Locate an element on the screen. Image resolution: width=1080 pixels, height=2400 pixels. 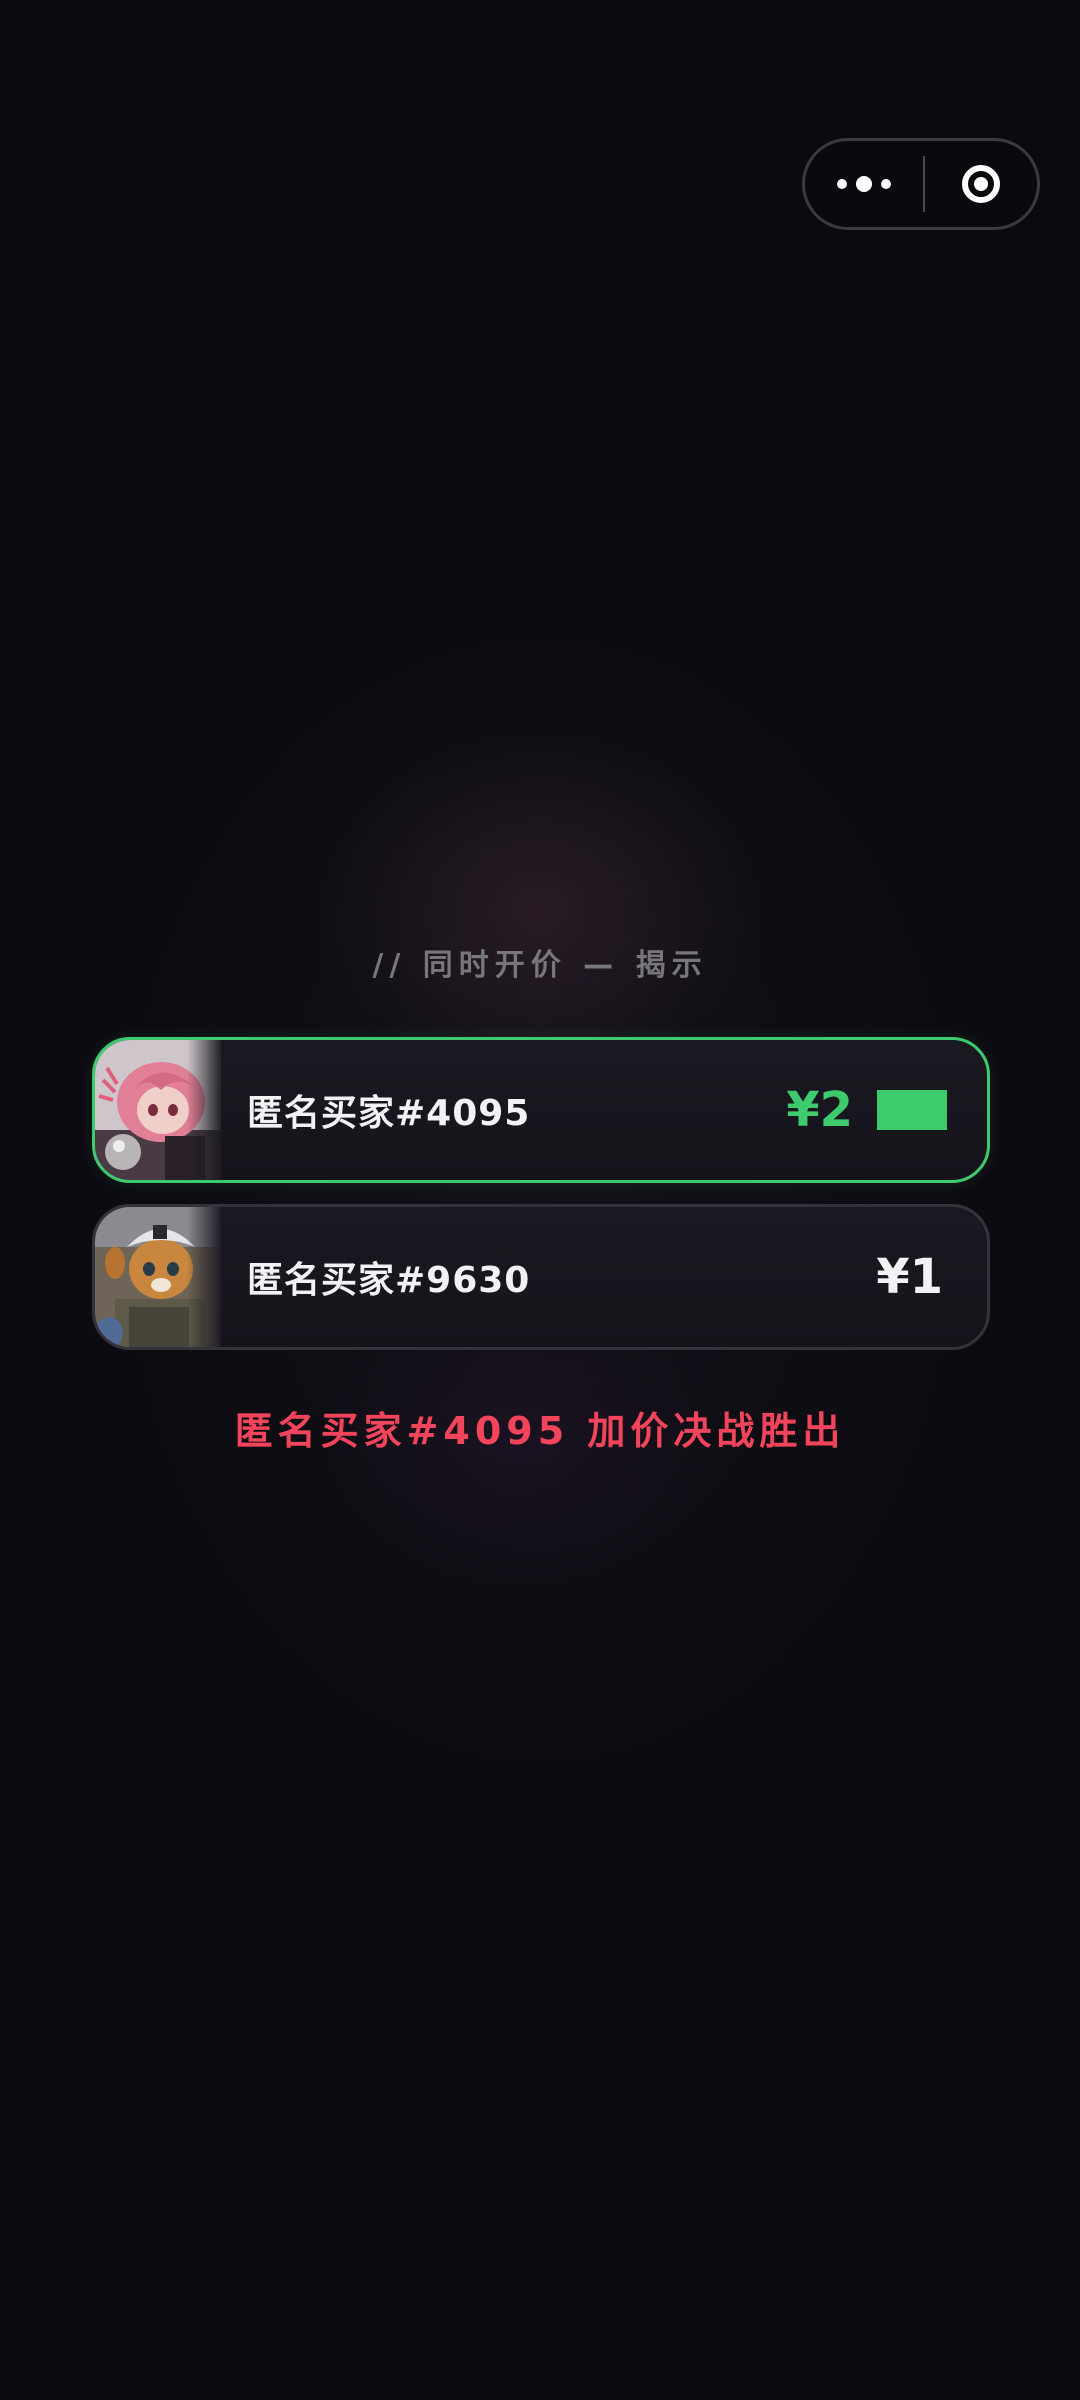
bid-price: ¥1 is located at coordinates (909, 1277).